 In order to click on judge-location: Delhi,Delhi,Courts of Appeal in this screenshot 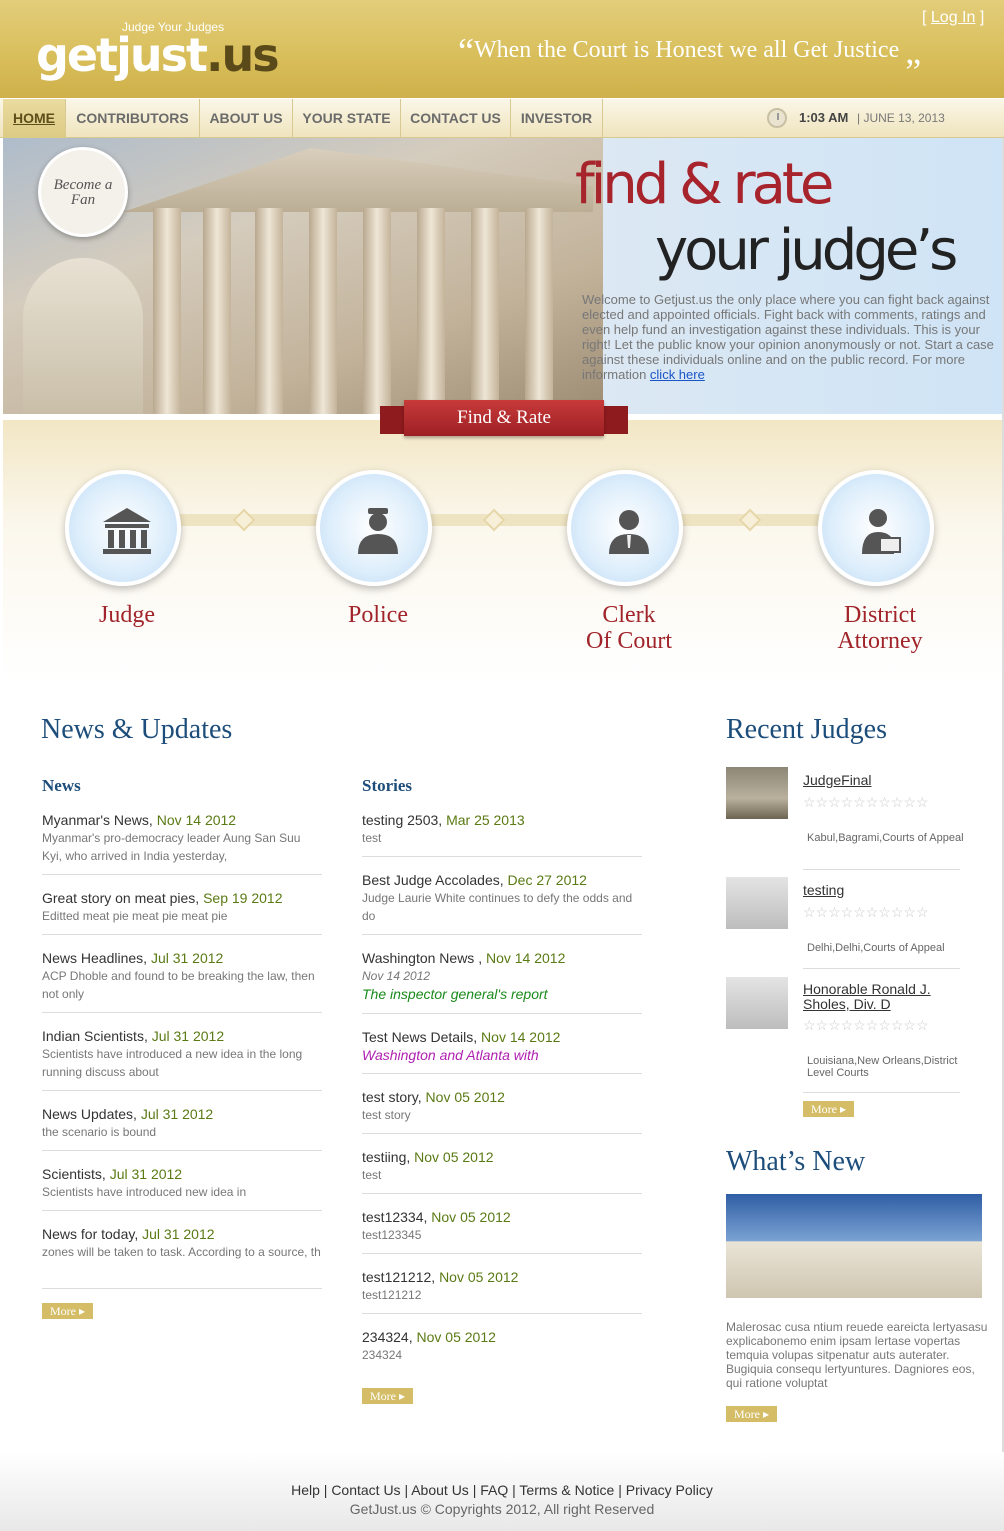, I will do `click(876, 948)`.